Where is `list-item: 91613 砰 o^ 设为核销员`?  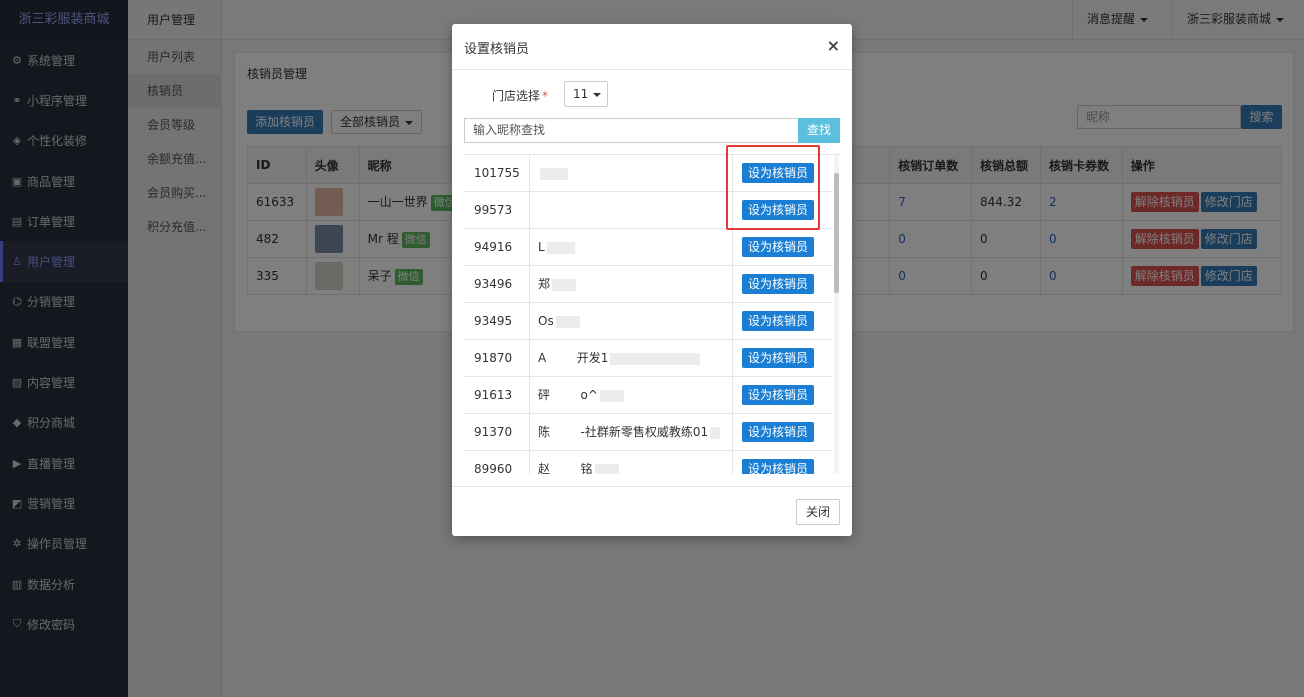
list-item: 91613 砰 o^ 设为核销员 is located at coordinates (648, 395).